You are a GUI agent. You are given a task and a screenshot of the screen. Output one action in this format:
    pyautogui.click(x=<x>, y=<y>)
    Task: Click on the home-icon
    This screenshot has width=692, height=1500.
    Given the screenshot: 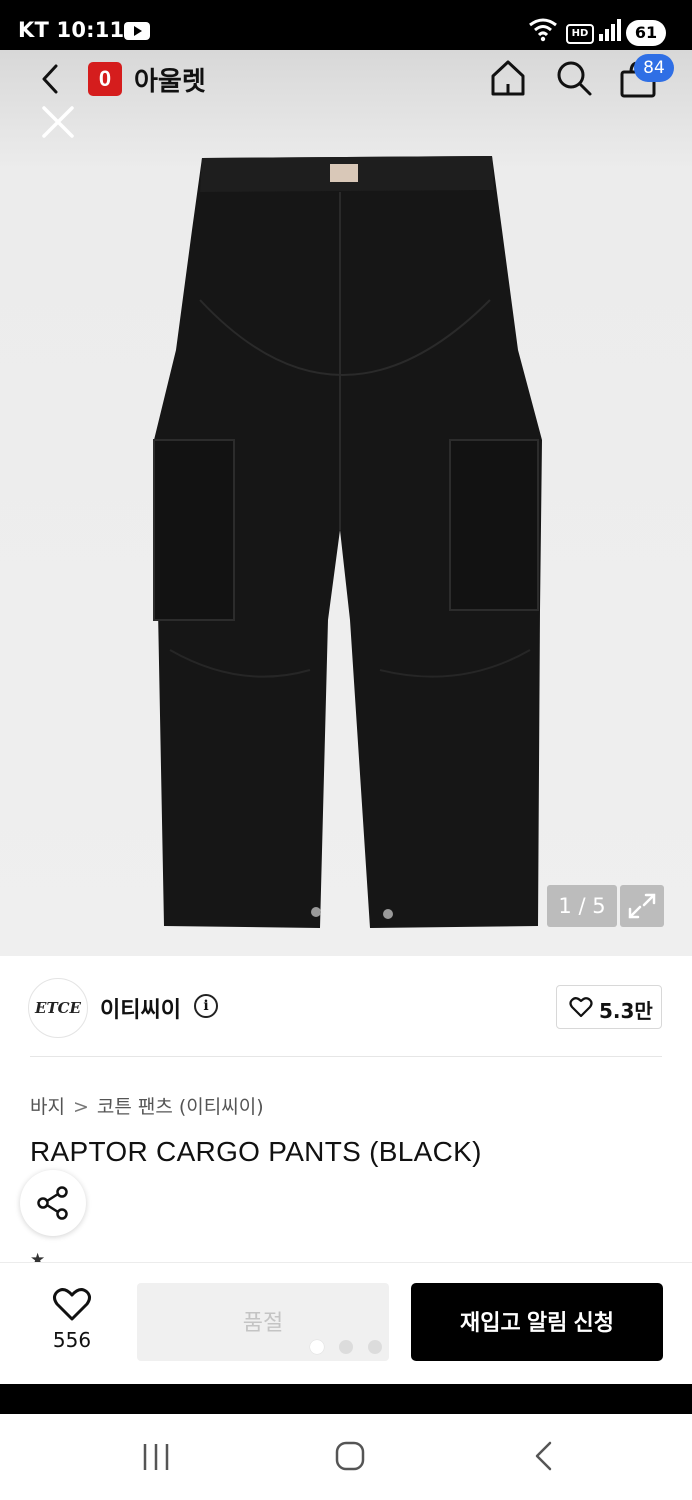 What is the action you would take?
    pyautogui.click(x=508, y=78)
    